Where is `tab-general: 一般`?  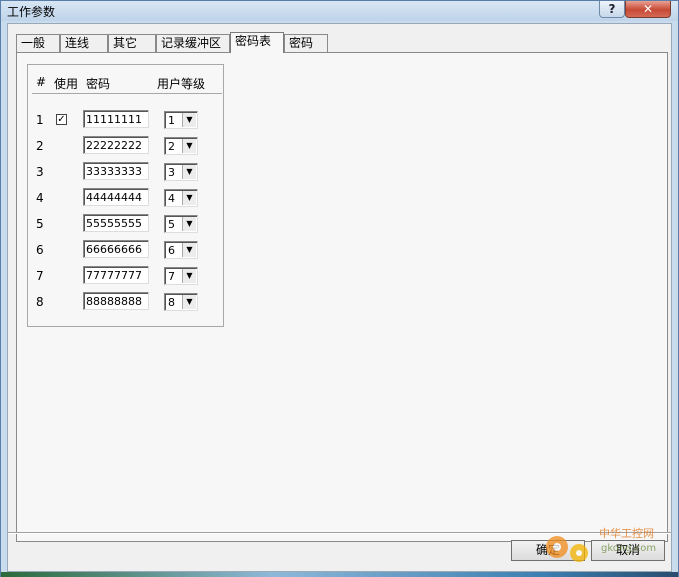
tab-general: 一般 is located at coordinates (38, 43).